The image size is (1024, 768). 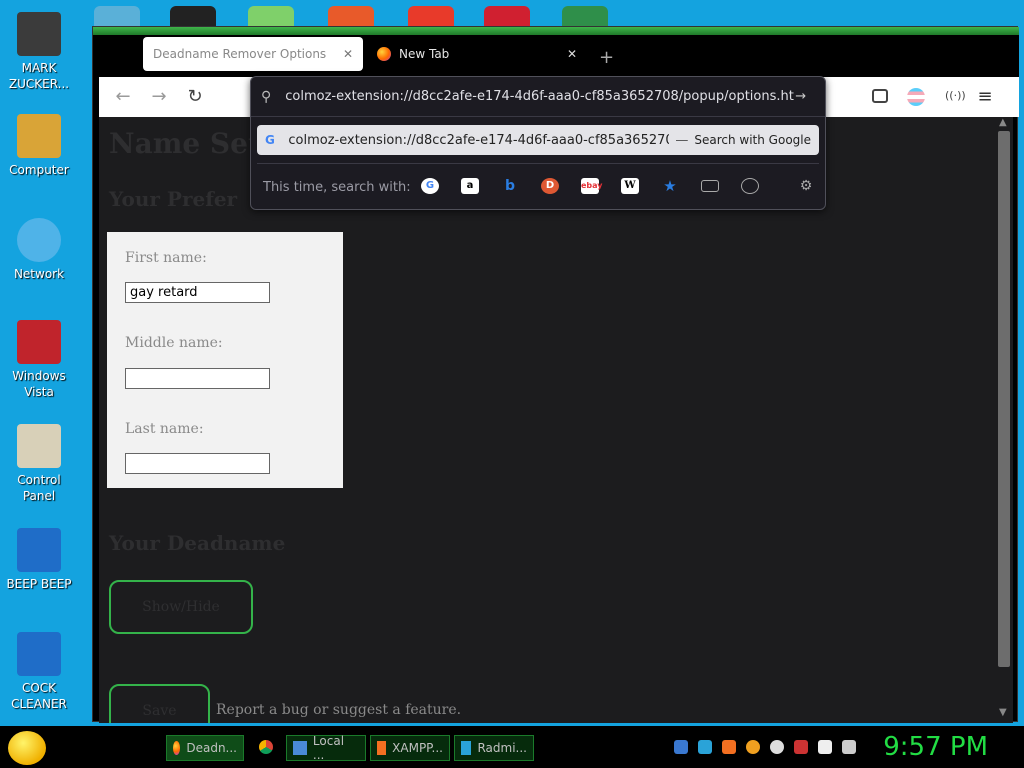 I want to click on scrollbar-thumb, so click(x=1004, y=399).